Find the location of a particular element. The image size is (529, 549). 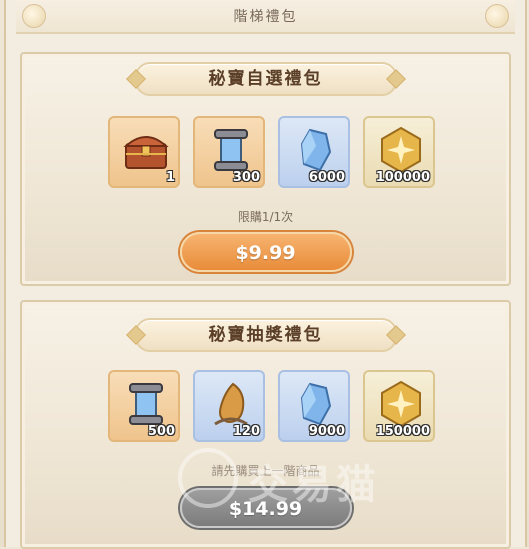

treasure-chest-icon is located at coordinates (146, 152).